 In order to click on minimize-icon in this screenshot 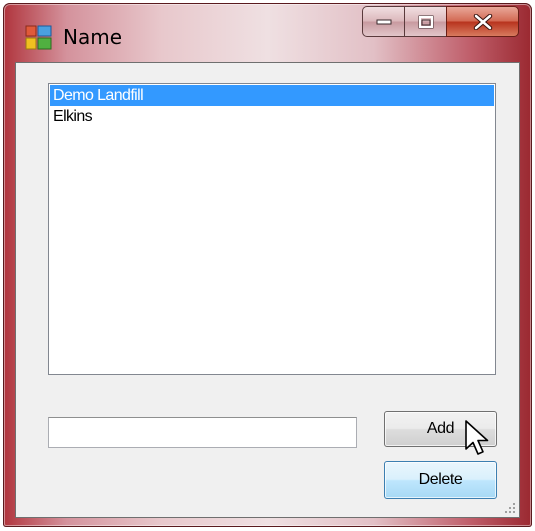, I will do `click(383, 21)`.